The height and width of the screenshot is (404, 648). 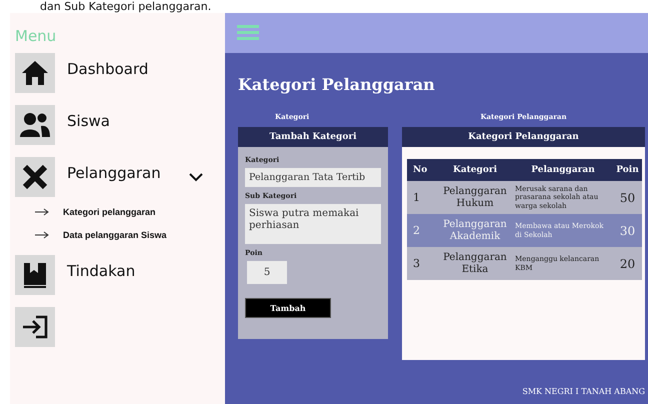 I want to click on input-field: Pelanggaran Tata Tertib, so click(x=313, y=177).